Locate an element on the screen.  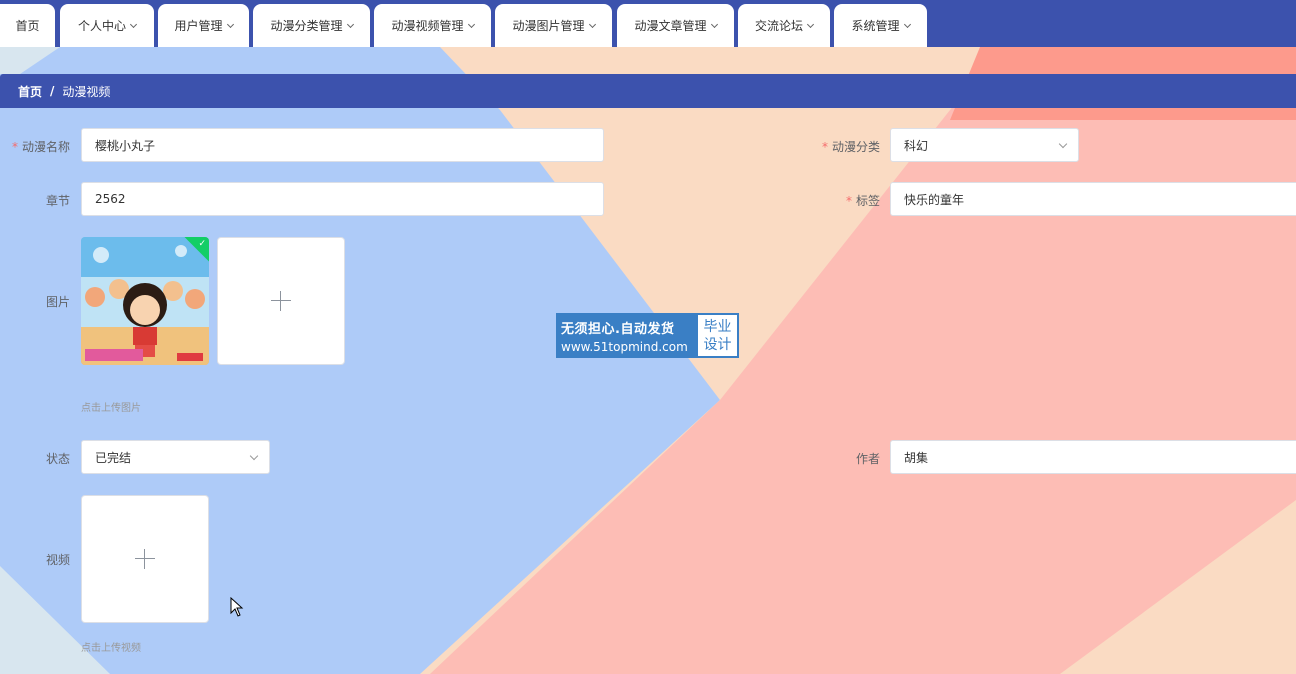
video-label: 视频 is located at coordinates (57, 560).